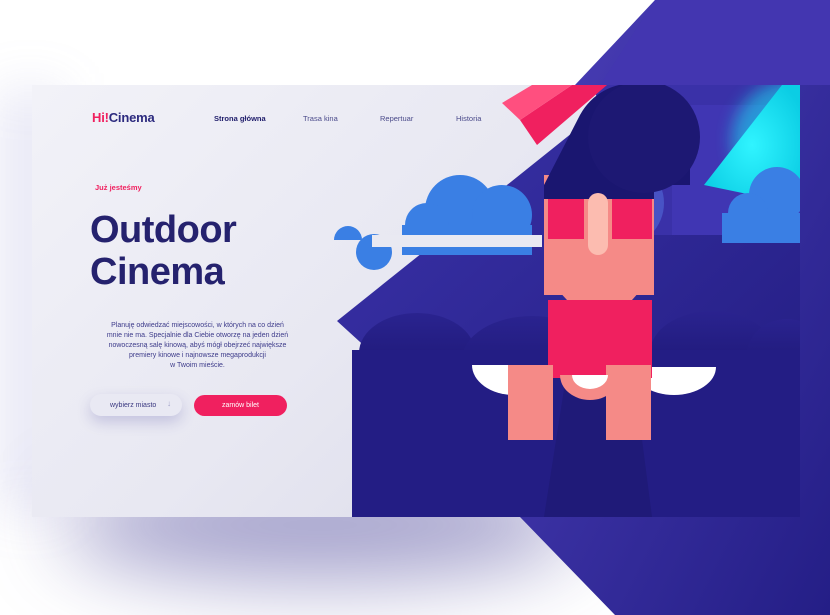 The image size is (830, 615). I want to click on nav-link-trasa-kina: Trasa kina, so click(320, 118).